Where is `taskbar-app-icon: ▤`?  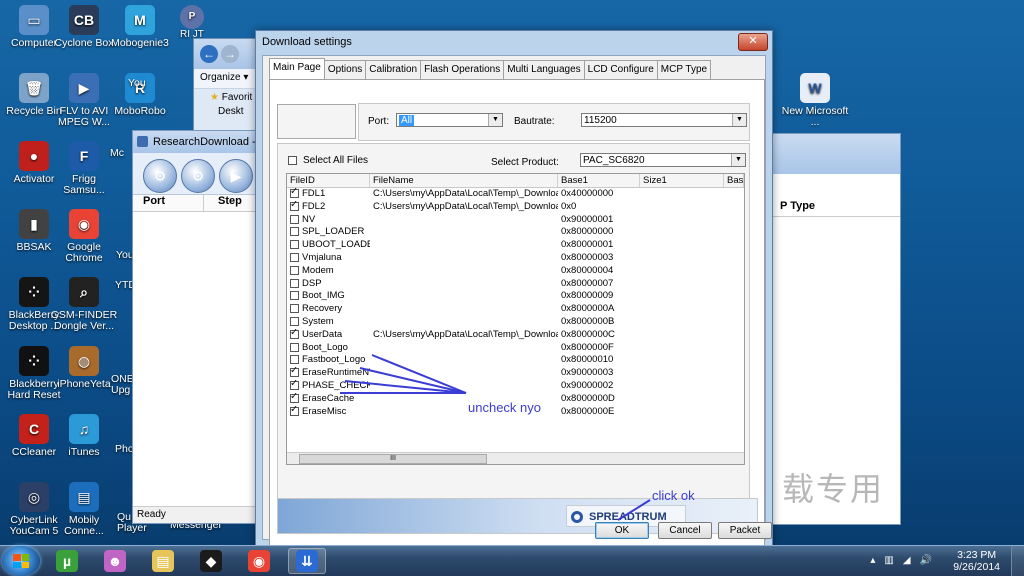
taskbar-app-icon: ▤ is located at coordinates (163, 561).